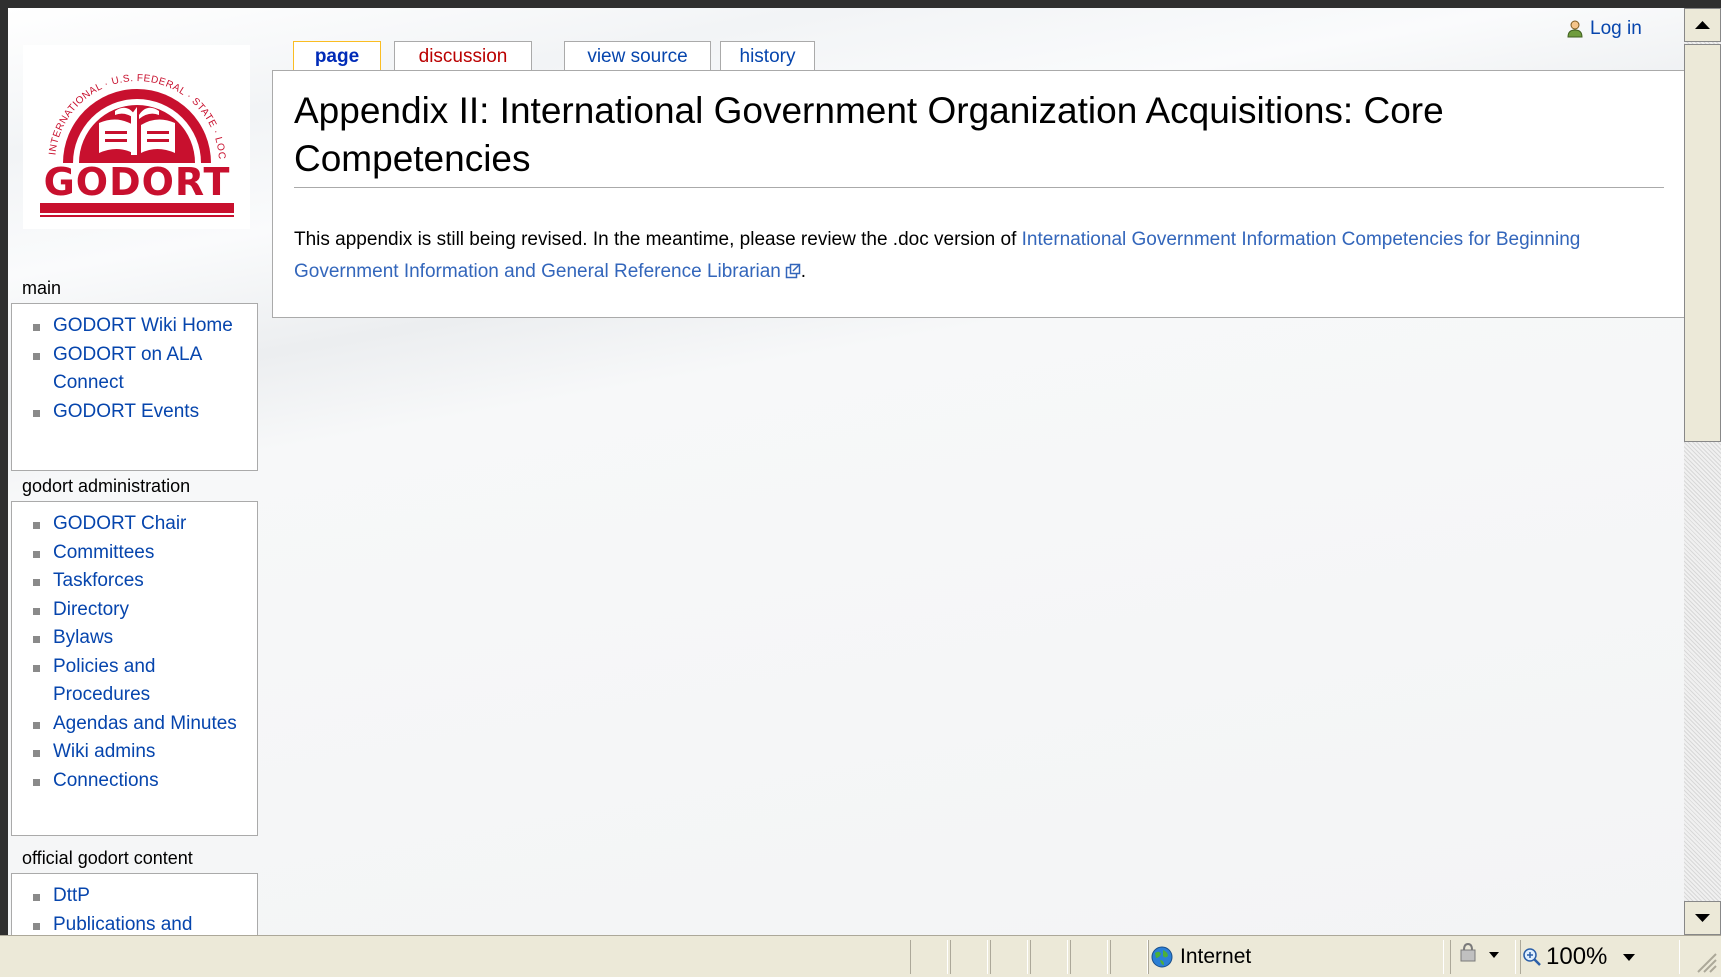 The image size is (1721, 977). I want to click on sidebar-item-label: Bylaws, so click(83, 637).